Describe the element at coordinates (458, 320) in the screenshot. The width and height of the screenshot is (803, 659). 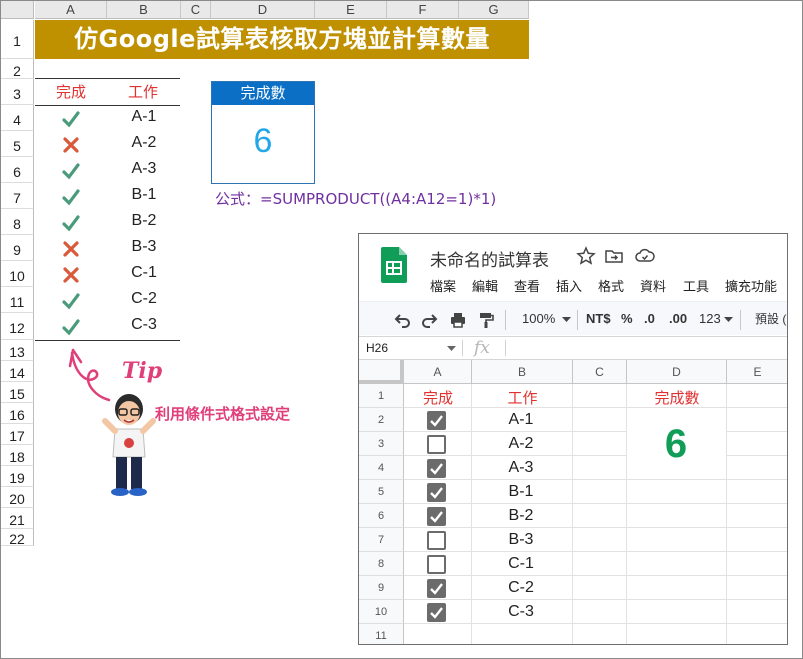
I see `print-icon` at that location.